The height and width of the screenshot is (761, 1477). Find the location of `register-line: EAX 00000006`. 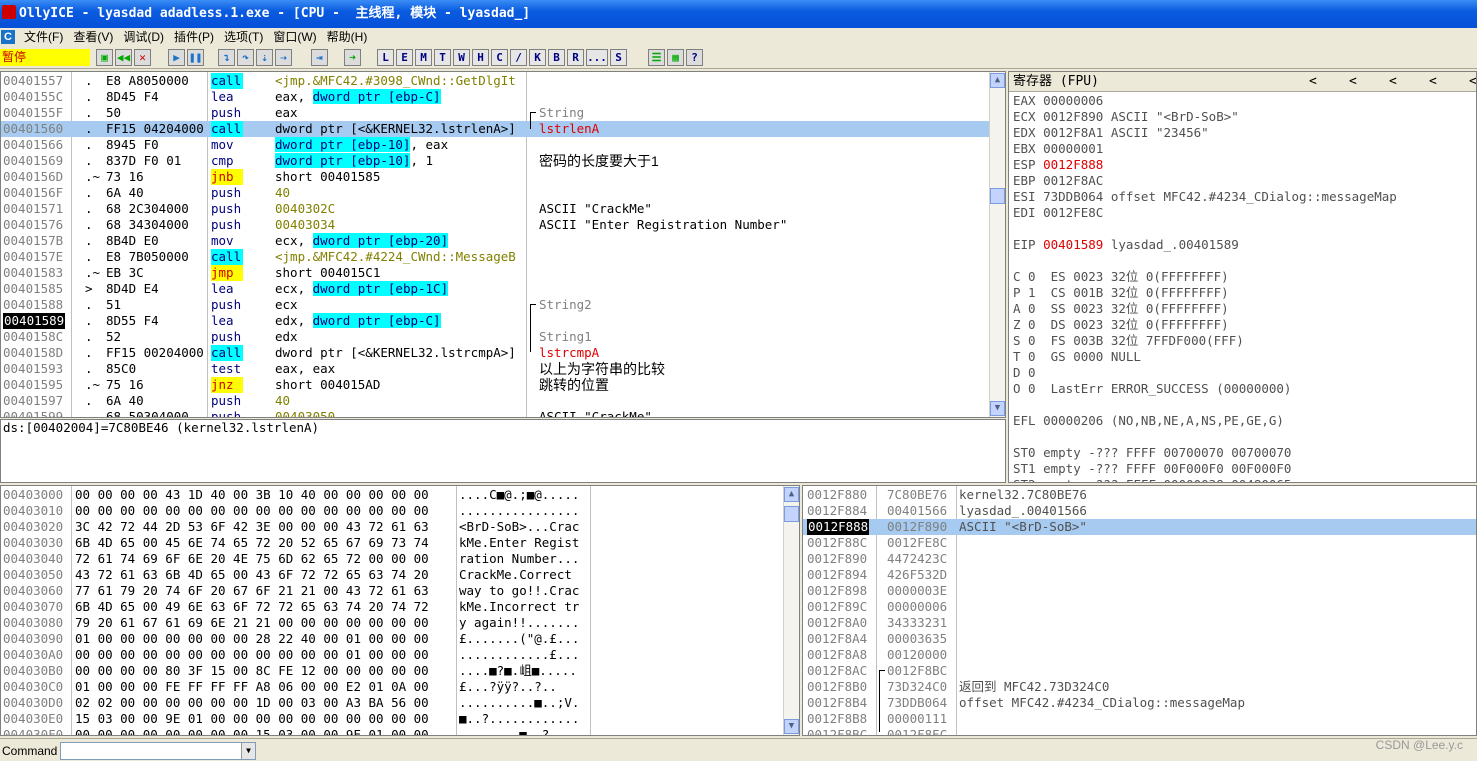

register-line: EAX 00000006 is located at coordinates (1205, 101).